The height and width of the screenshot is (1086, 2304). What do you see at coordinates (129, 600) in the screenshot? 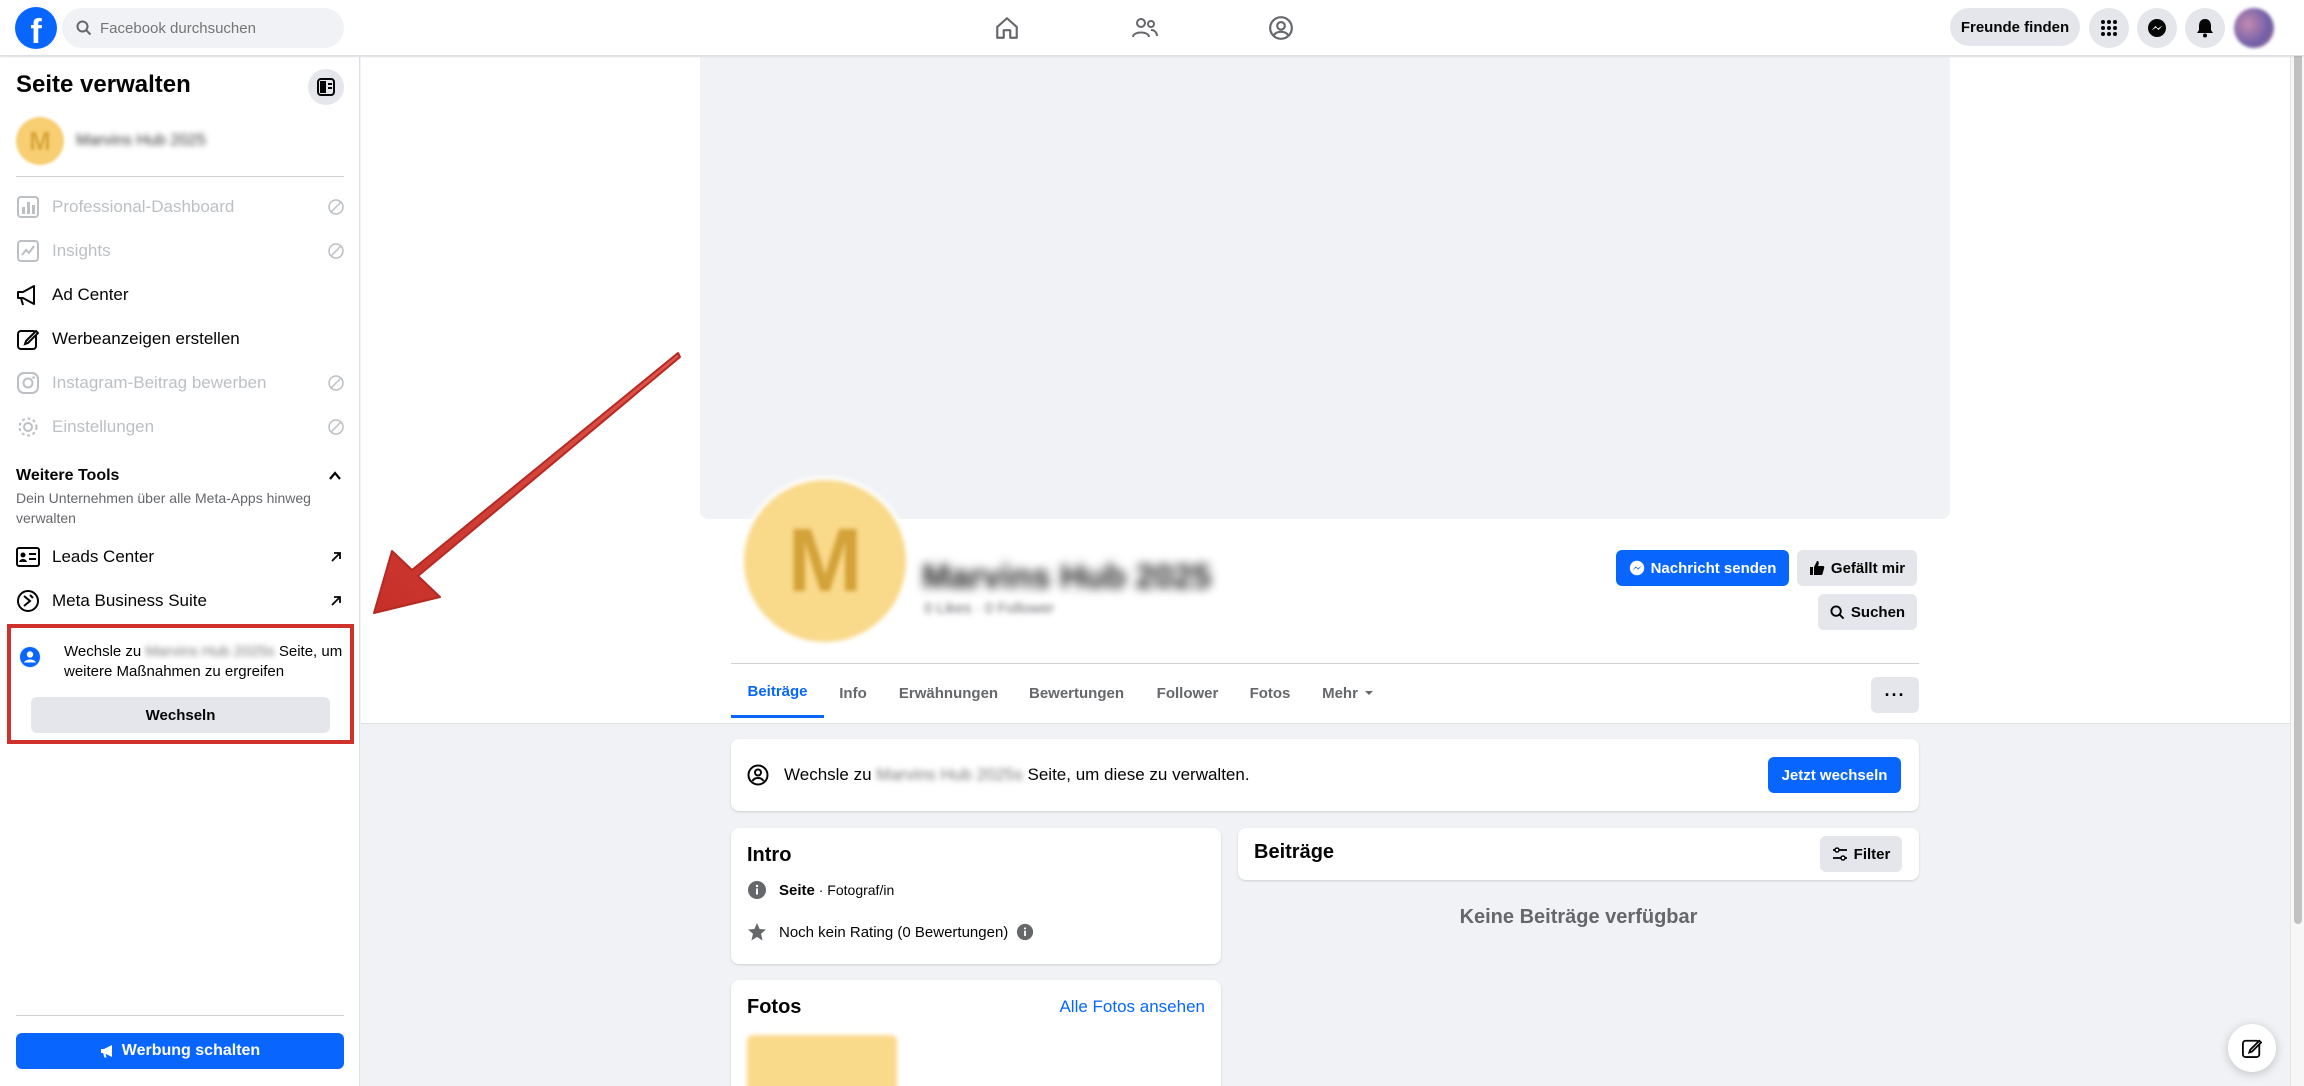
I see `sidebar-item-label: Meta Business Suite` at bounding box center [129, 600].